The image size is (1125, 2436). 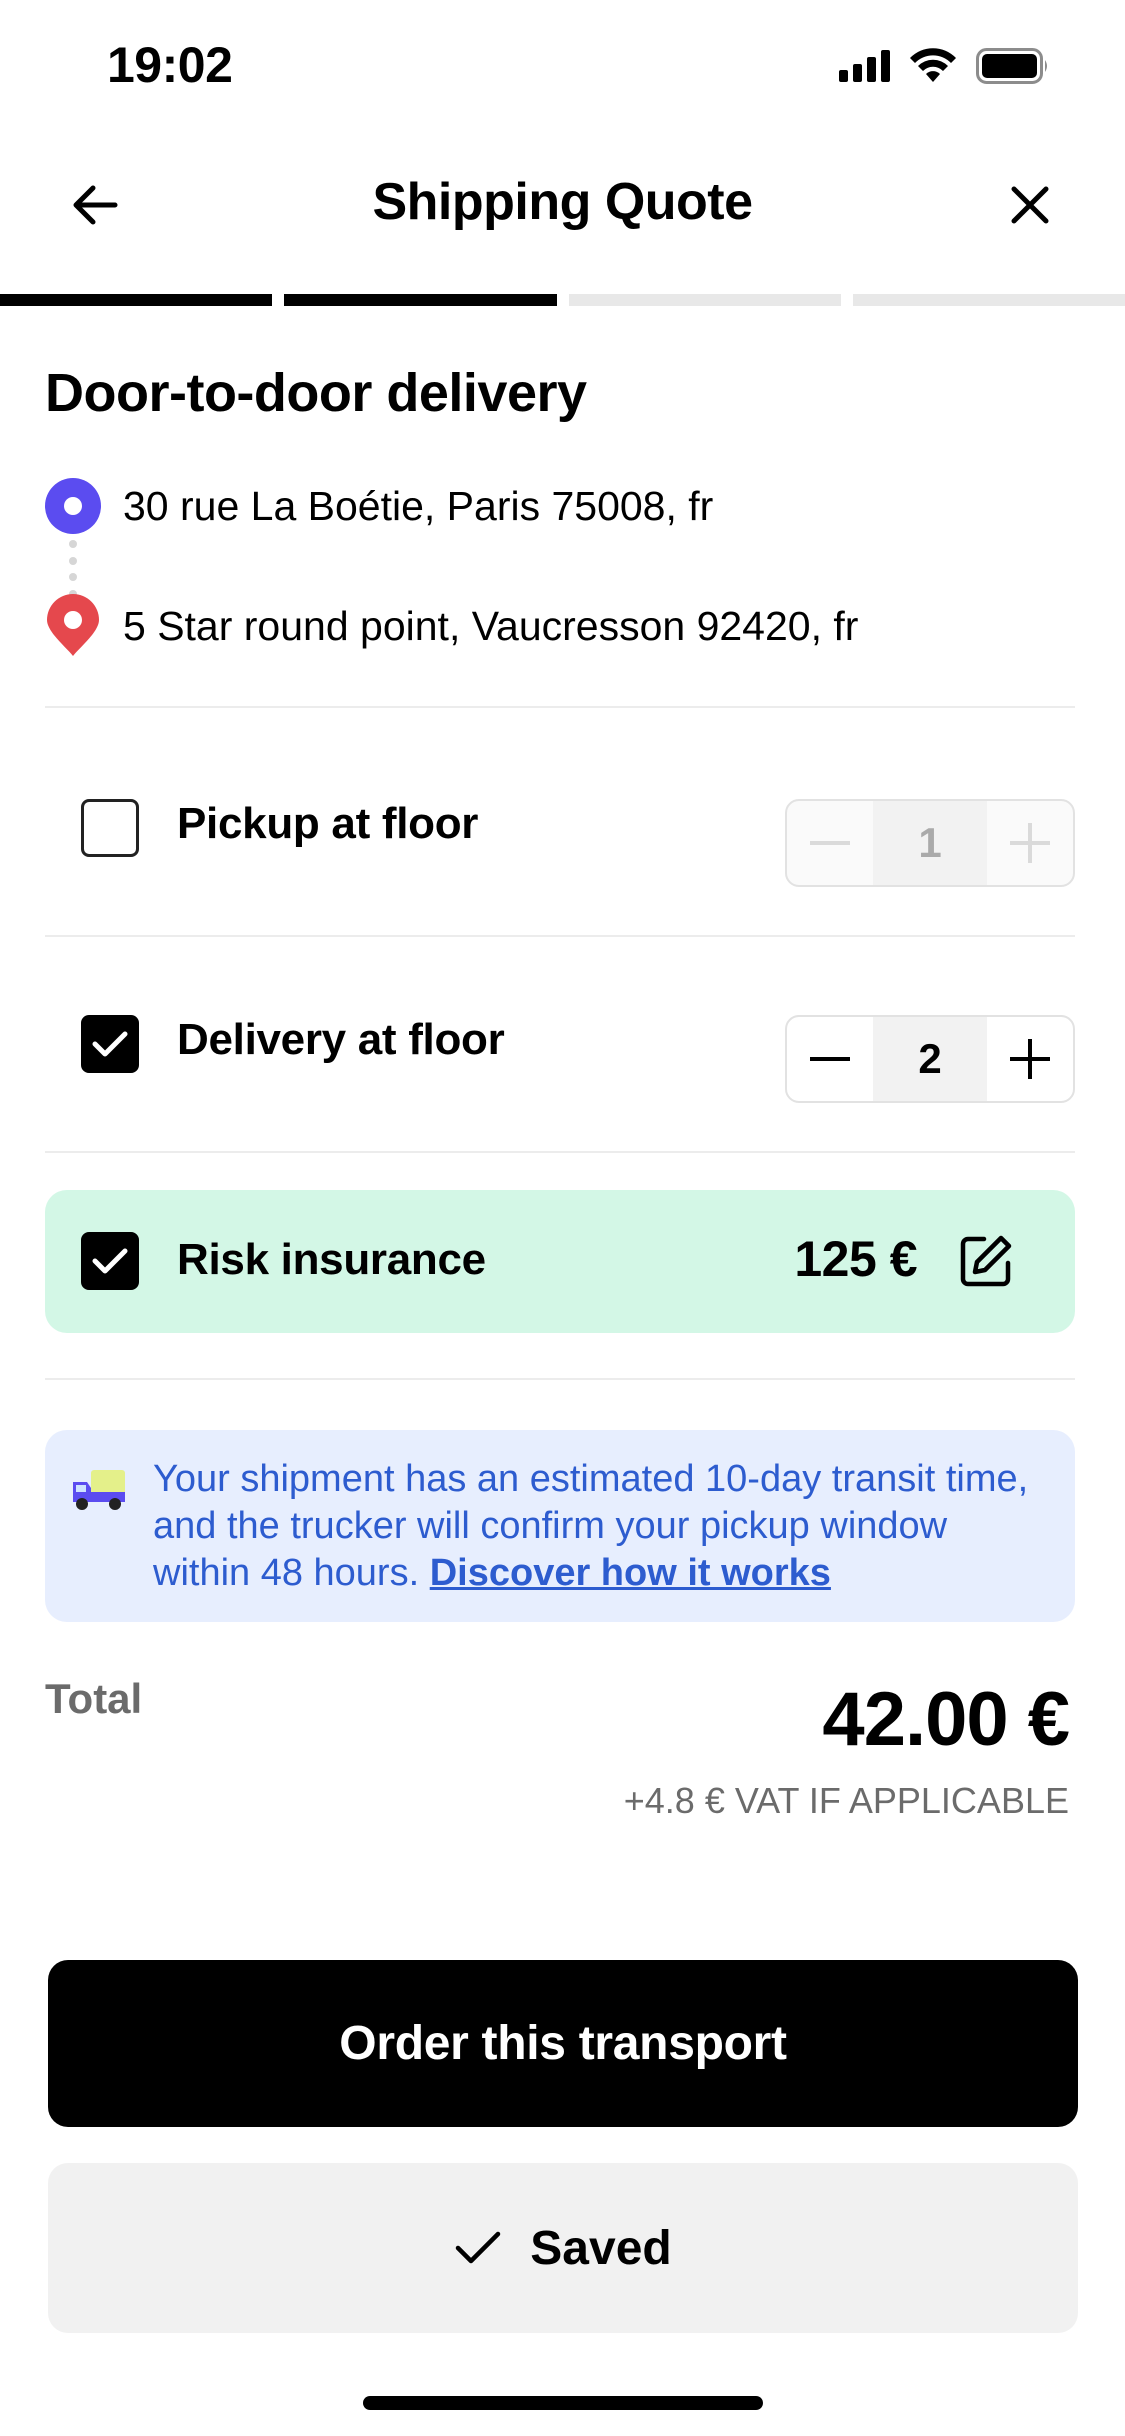 I want to click on pickup-floor-label: Pickup at floor, so click(x=328, y=823).